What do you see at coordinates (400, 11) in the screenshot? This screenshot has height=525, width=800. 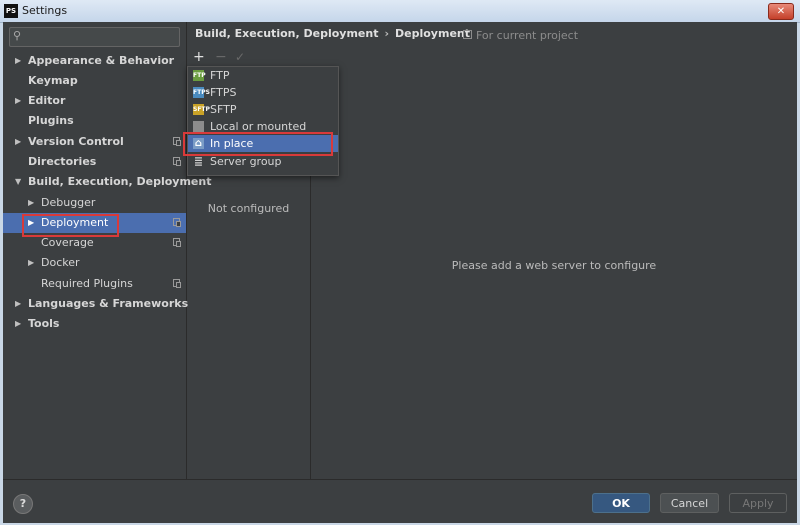 I see `title-bar: PS Settings ✕` at bounding box center [400, 11].